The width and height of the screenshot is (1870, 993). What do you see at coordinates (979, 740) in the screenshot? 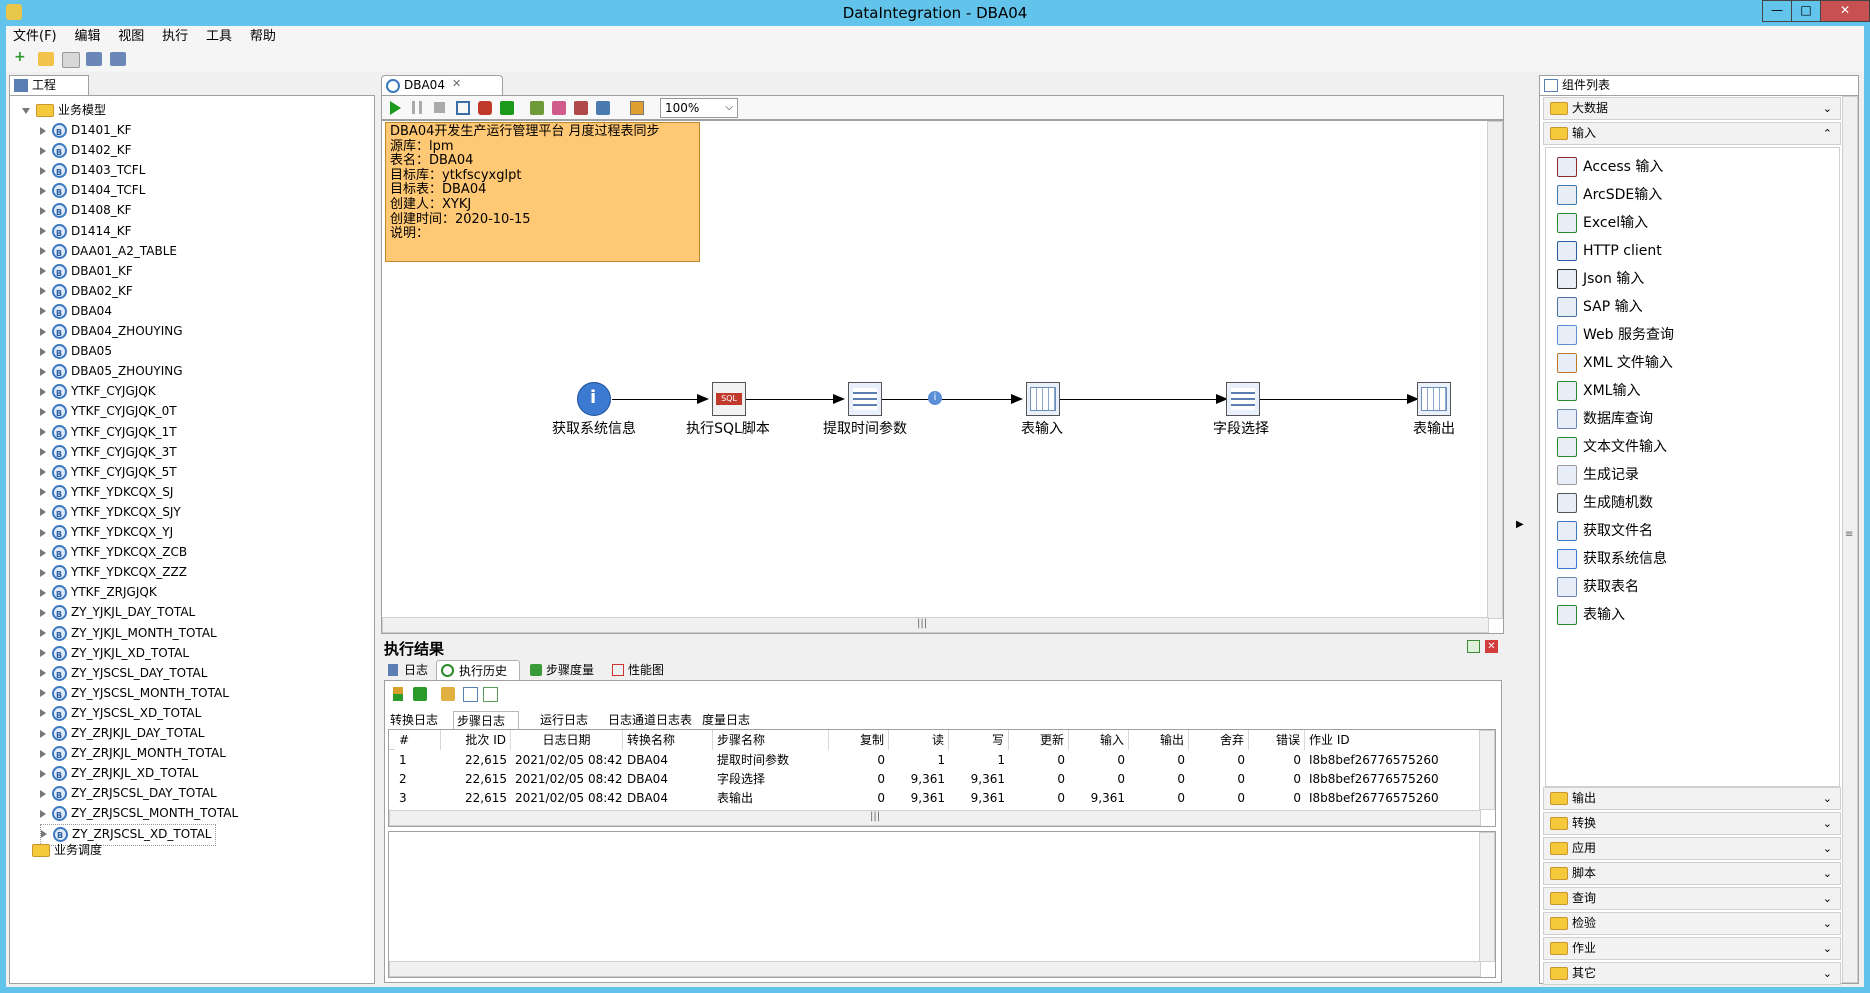
I see `column-header: 写` at bounding box center [979, 740].